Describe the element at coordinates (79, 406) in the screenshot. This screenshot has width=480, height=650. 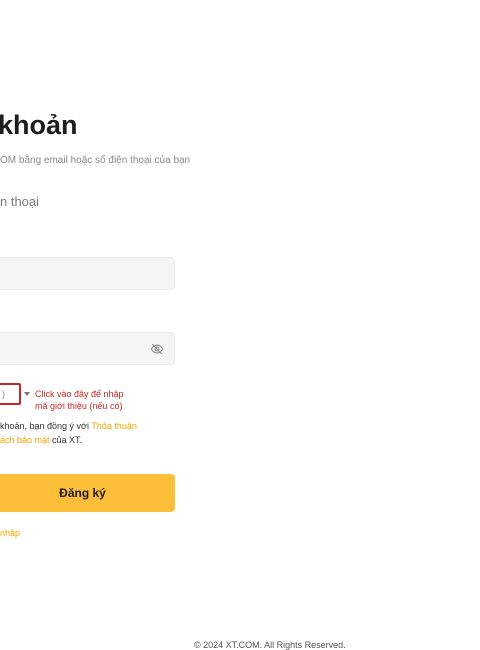
I see `annotation-line-2: mã giới thiệu (nếu có)` at that location.